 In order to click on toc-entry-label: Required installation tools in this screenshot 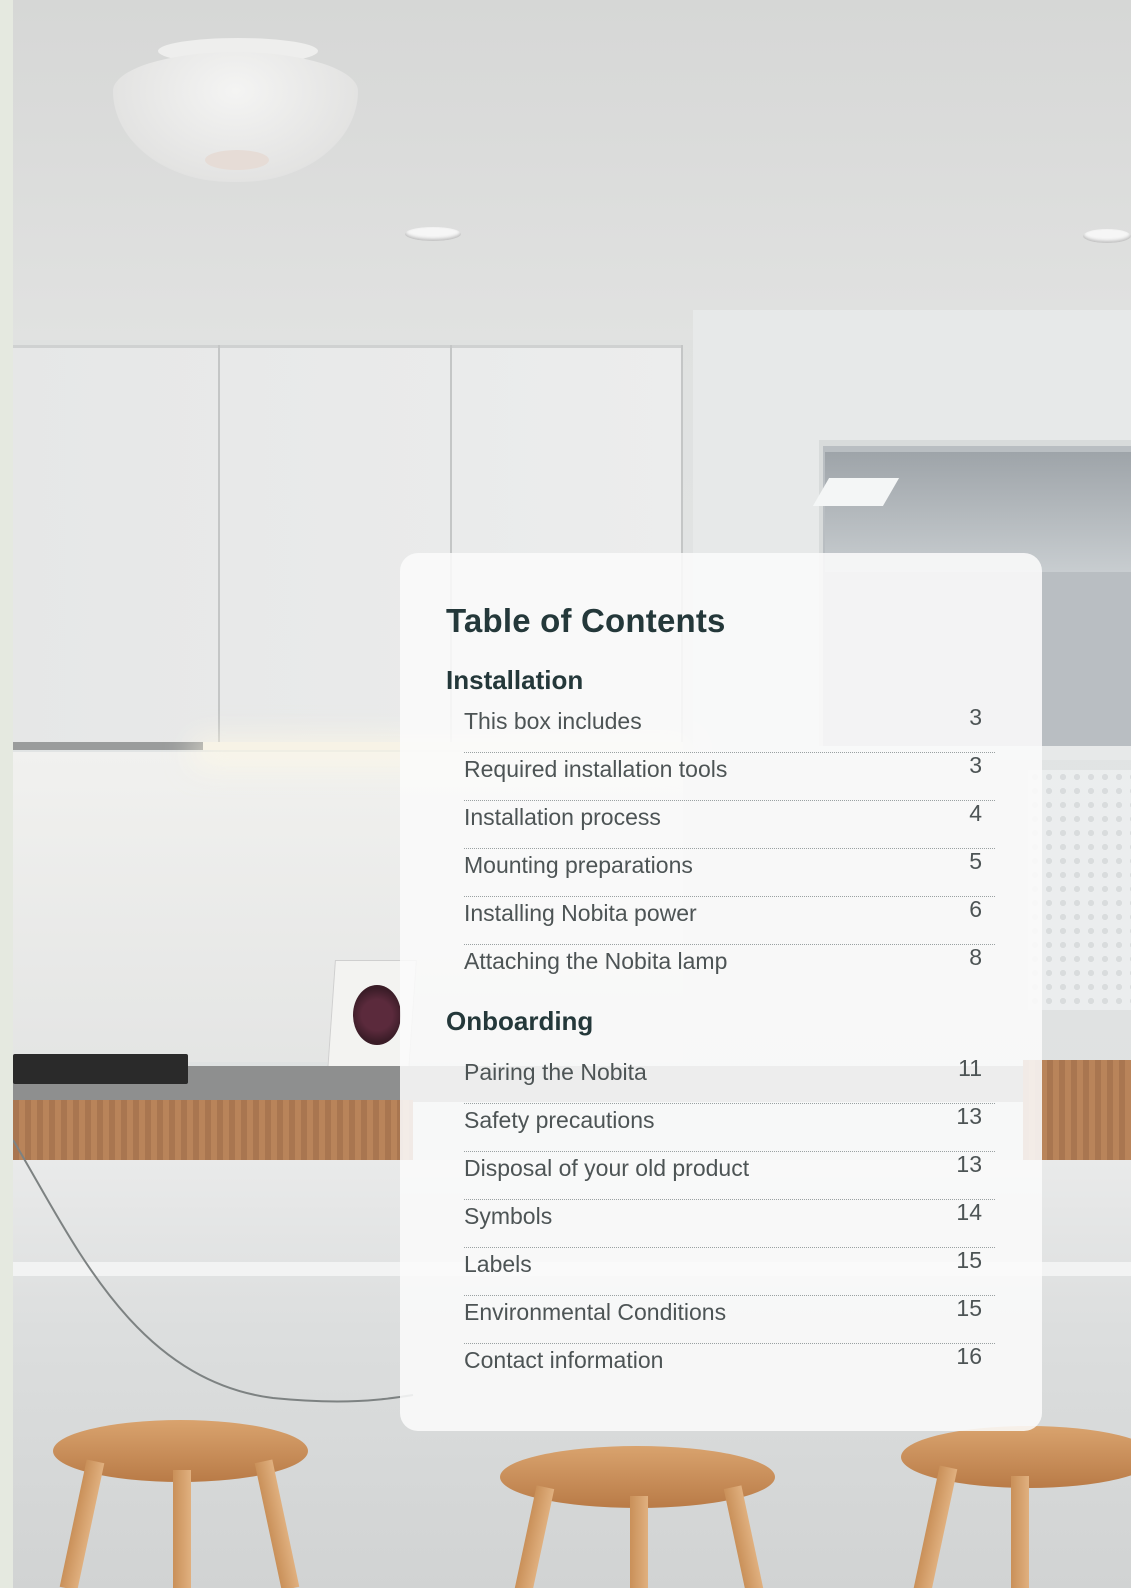, I will do `click(596, 769)`.